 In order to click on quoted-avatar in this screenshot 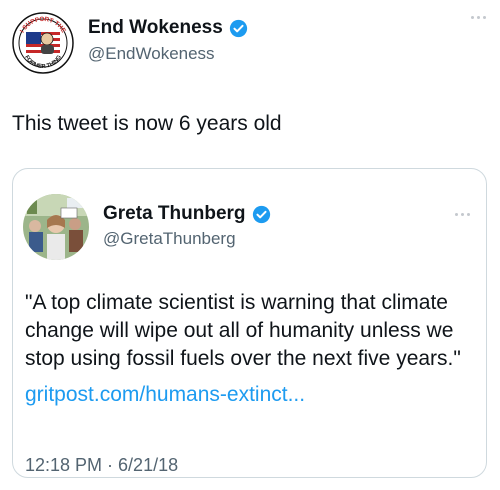, I will do `click(56, 227)`.